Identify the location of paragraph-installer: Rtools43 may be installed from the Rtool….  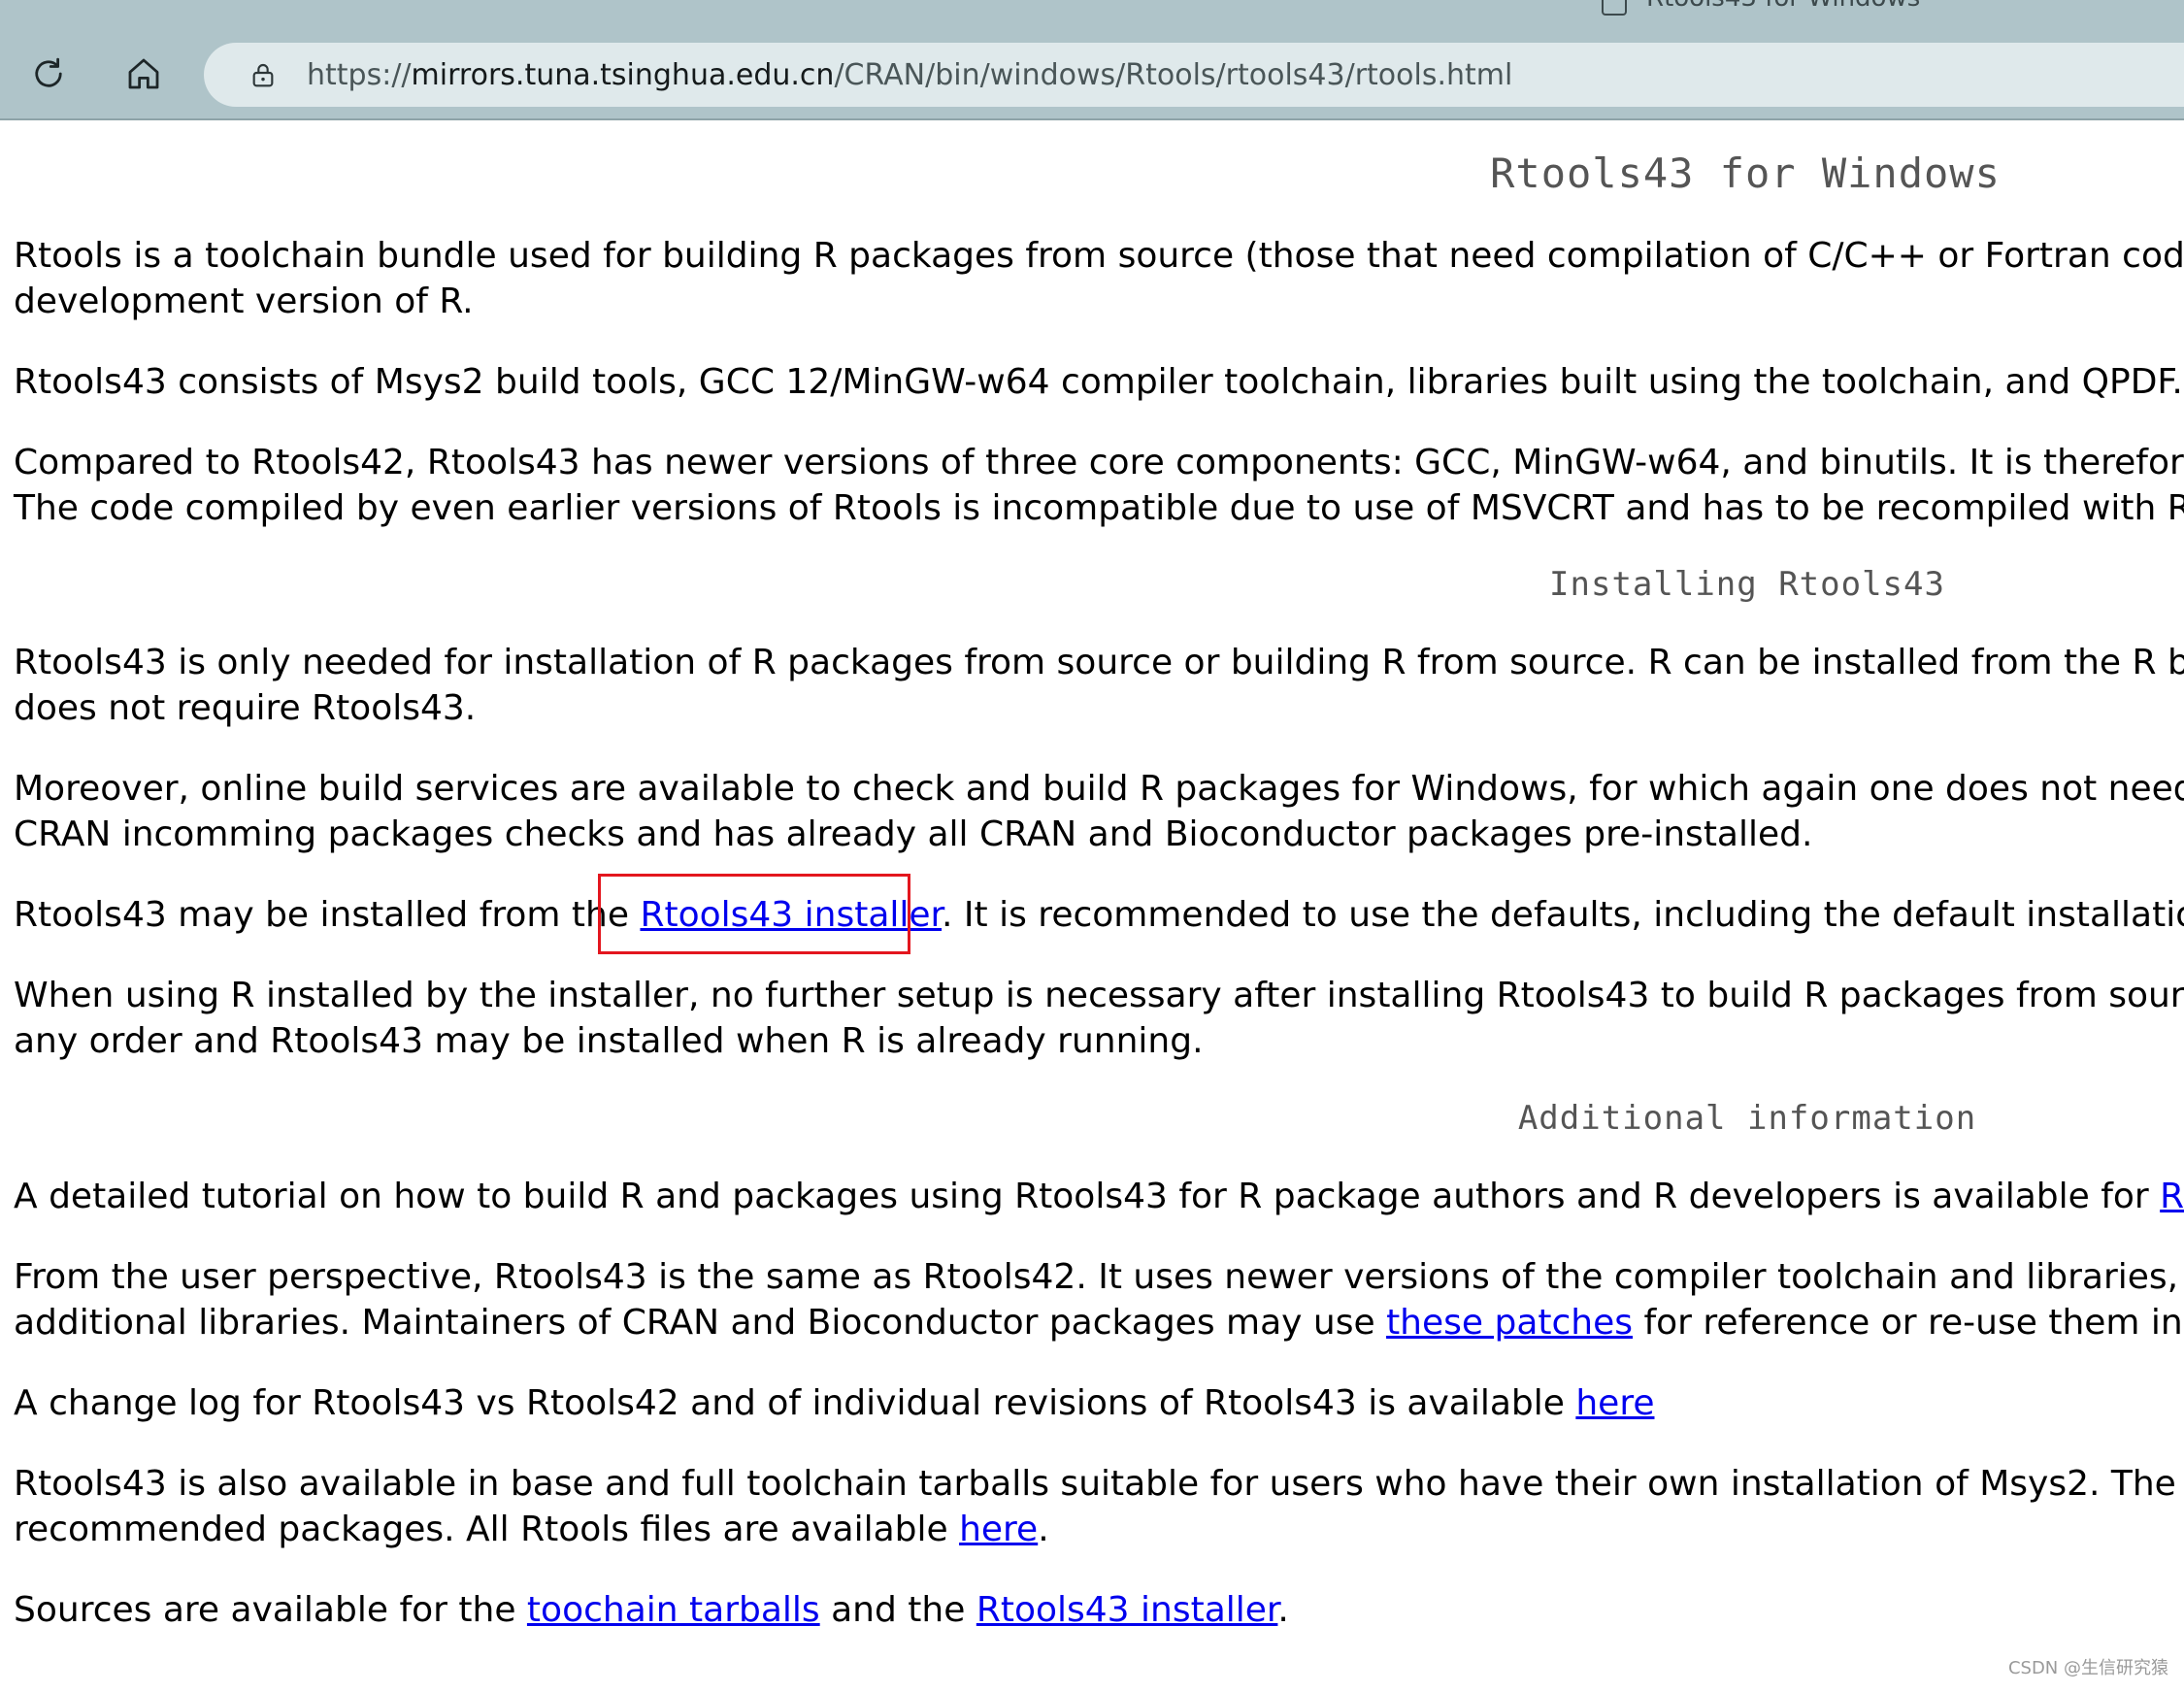
(1099, 915).